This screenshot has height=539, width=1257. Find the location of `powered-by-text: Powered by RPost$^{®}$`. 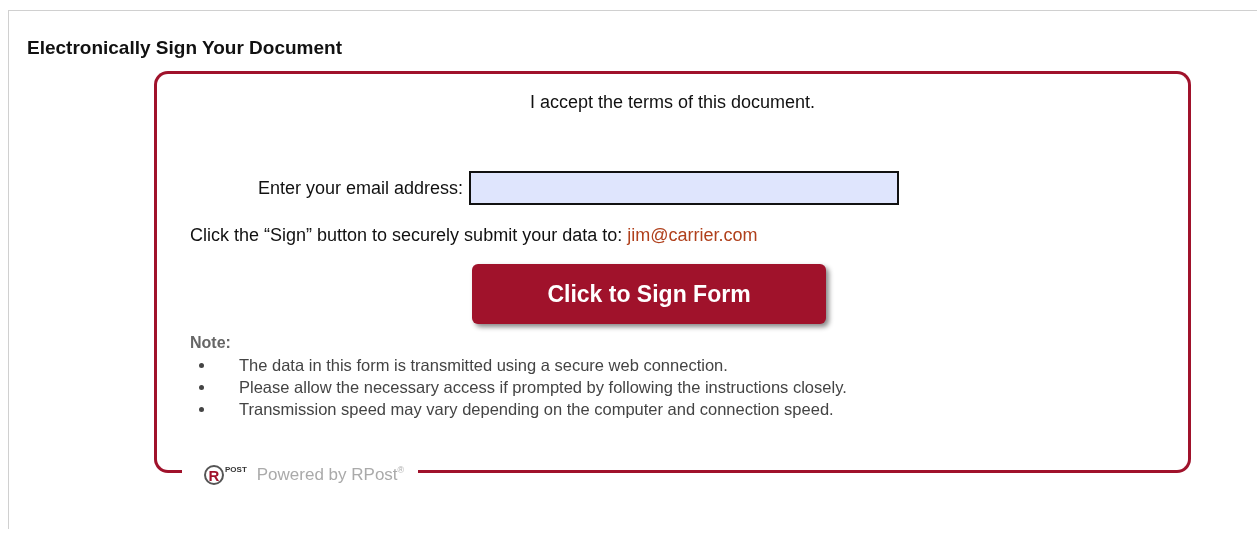

powered-by-text: Powered by RPost$^{®}$ is located at coordinates (330, 475).